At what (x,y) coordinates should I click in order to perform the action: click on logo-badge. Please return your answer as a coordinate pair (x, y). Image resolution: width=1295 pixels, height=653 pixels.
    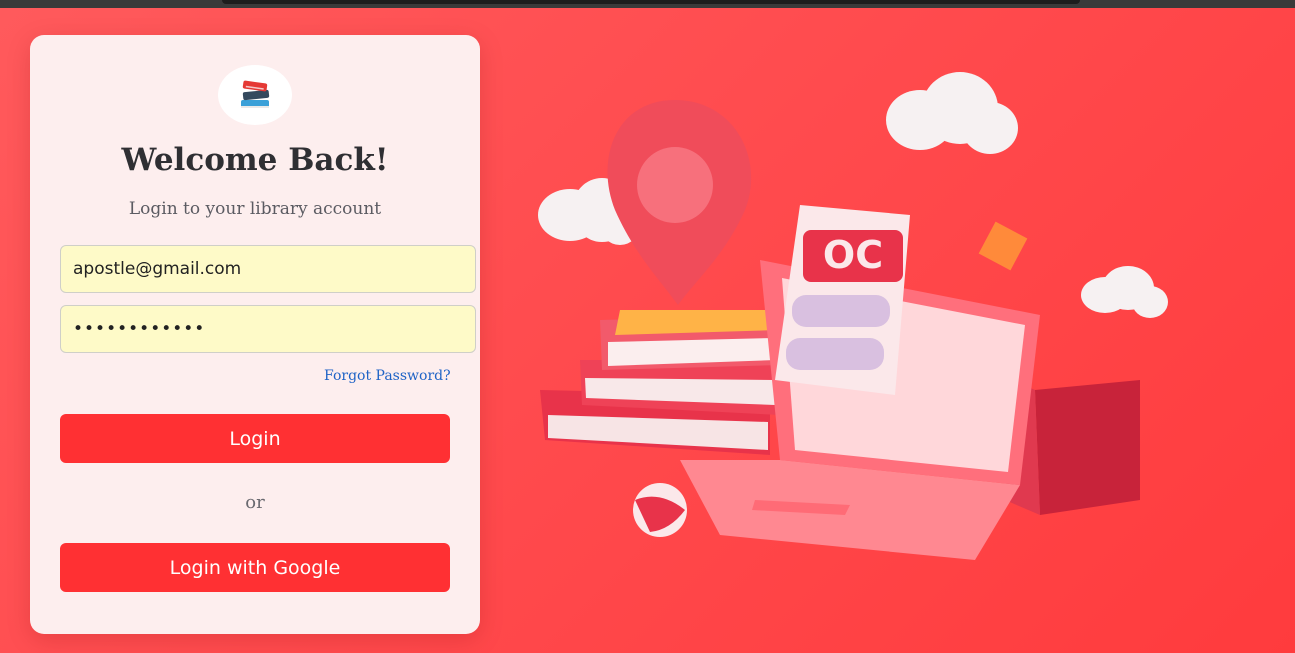
    Looking at the image, I should click on (255, 95).